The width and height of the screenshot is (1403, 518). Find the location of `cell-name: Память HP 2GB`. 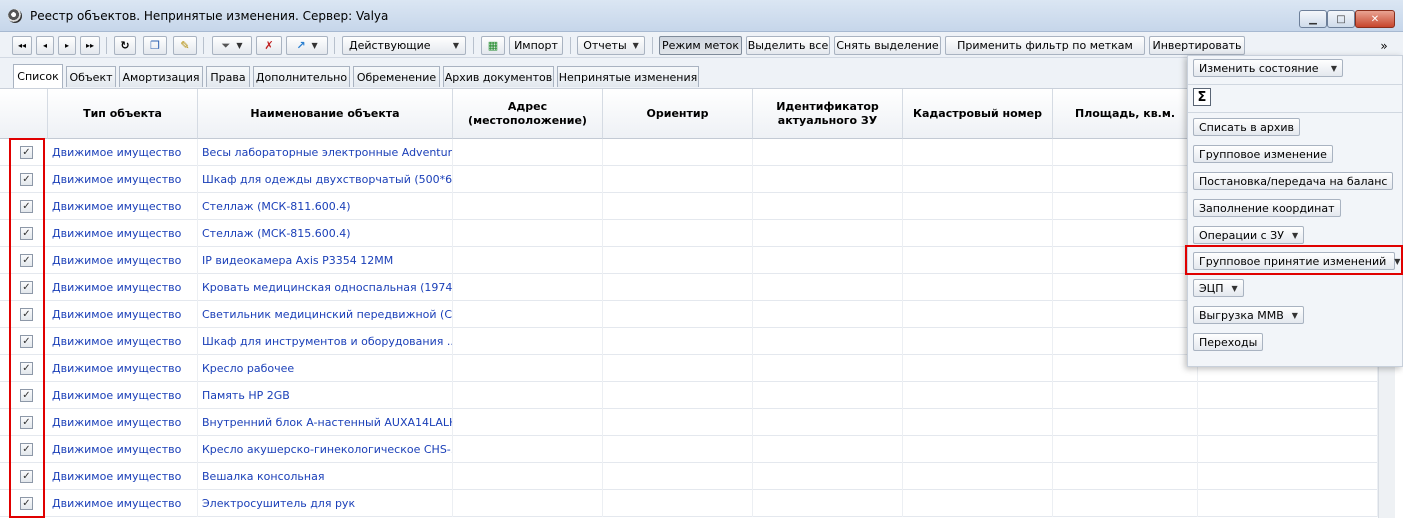

cell-name: Память HP 2GB is located at coordinates (325, 395).